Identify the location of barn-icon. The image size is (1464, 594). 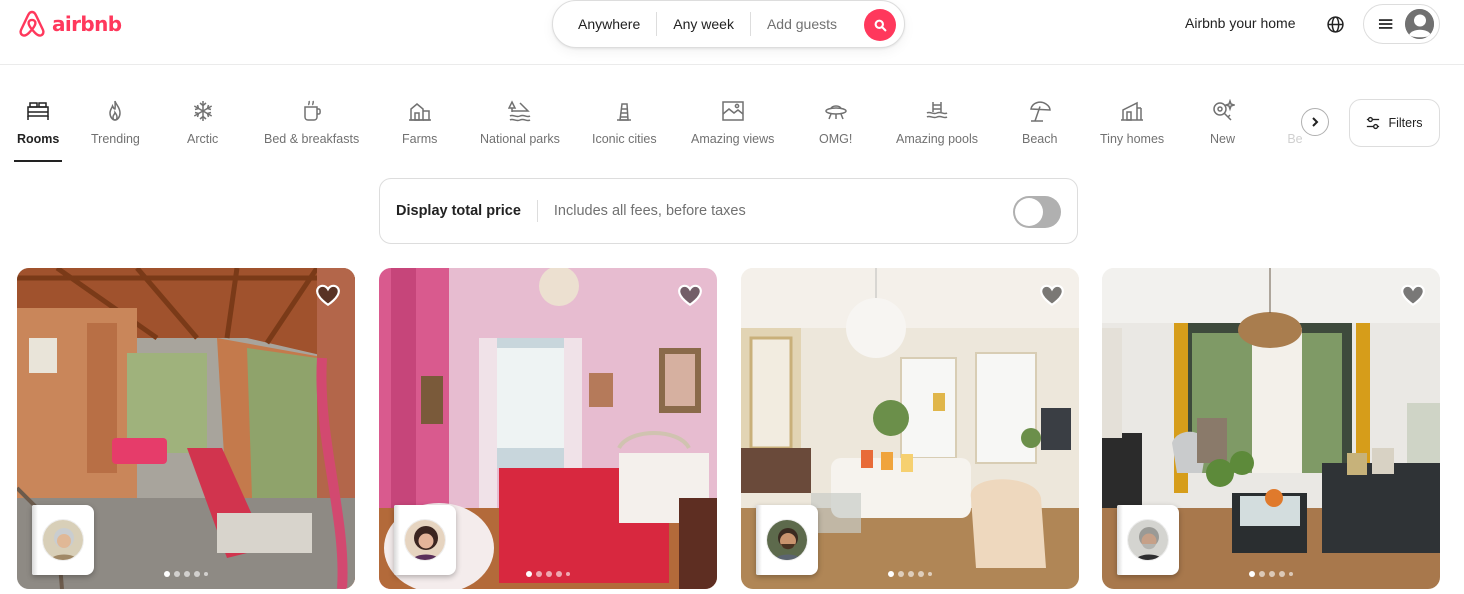
(419, 112).